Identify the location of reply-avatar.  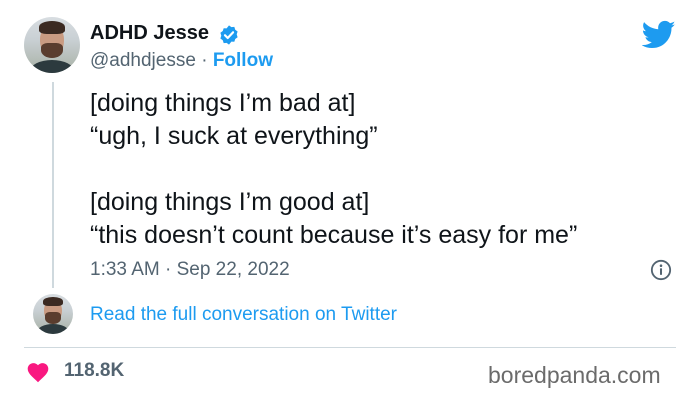
(53, 314).